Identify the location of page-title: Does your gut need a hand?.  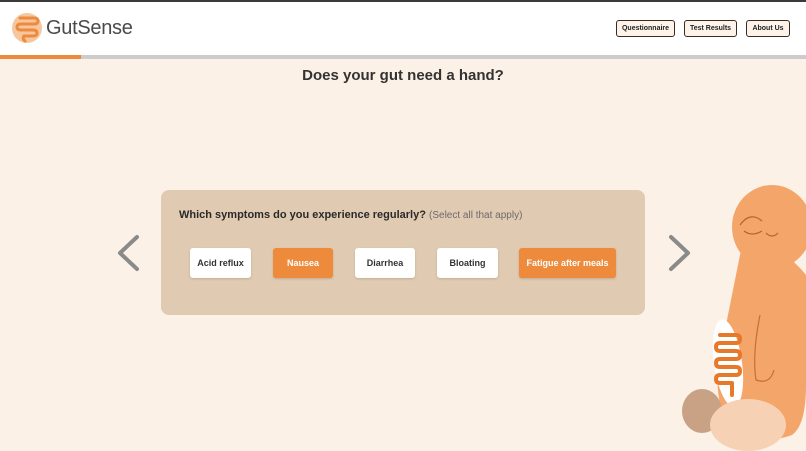
(403, 75).